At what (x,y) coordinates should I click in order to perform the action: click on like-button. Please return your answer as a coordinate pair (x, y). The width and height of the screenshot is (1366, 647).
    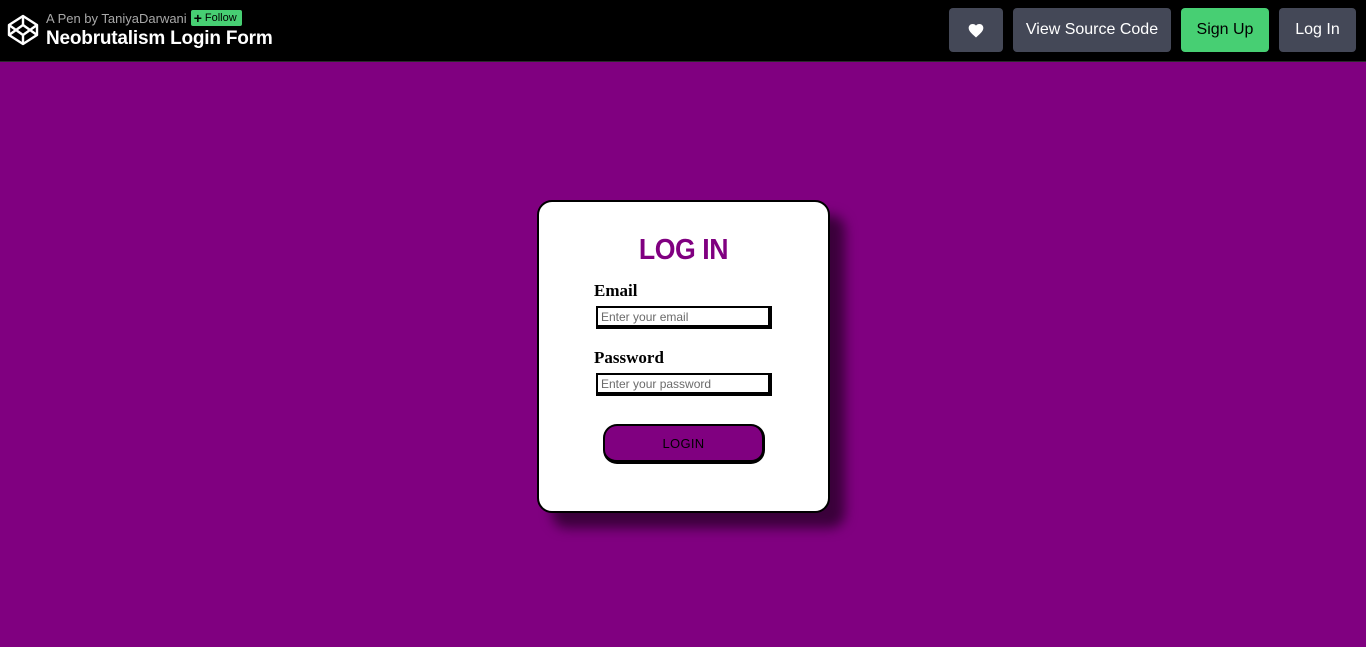
    Looking at the image, I should click on (976, 30).